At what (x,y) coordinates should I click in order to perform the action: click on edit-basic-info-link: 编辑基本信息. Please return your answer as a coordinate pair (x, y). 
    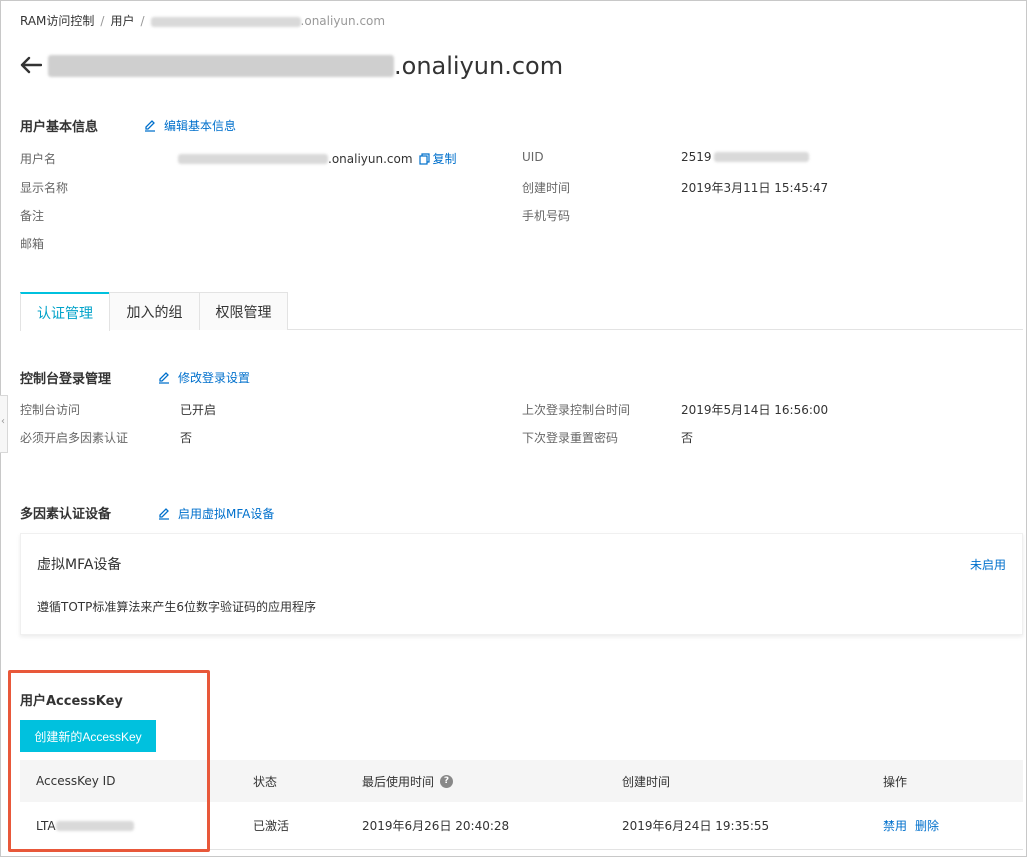
    Looking at the image, I should click on (190, 125).